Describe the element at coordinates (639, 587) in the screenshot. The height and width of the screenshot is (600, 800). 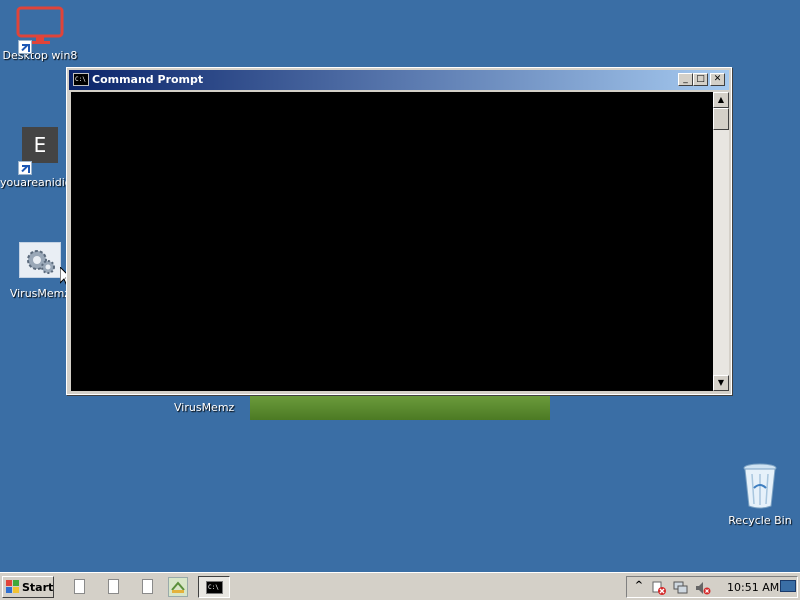
I see `tray-expand-icon: ^` at that location.